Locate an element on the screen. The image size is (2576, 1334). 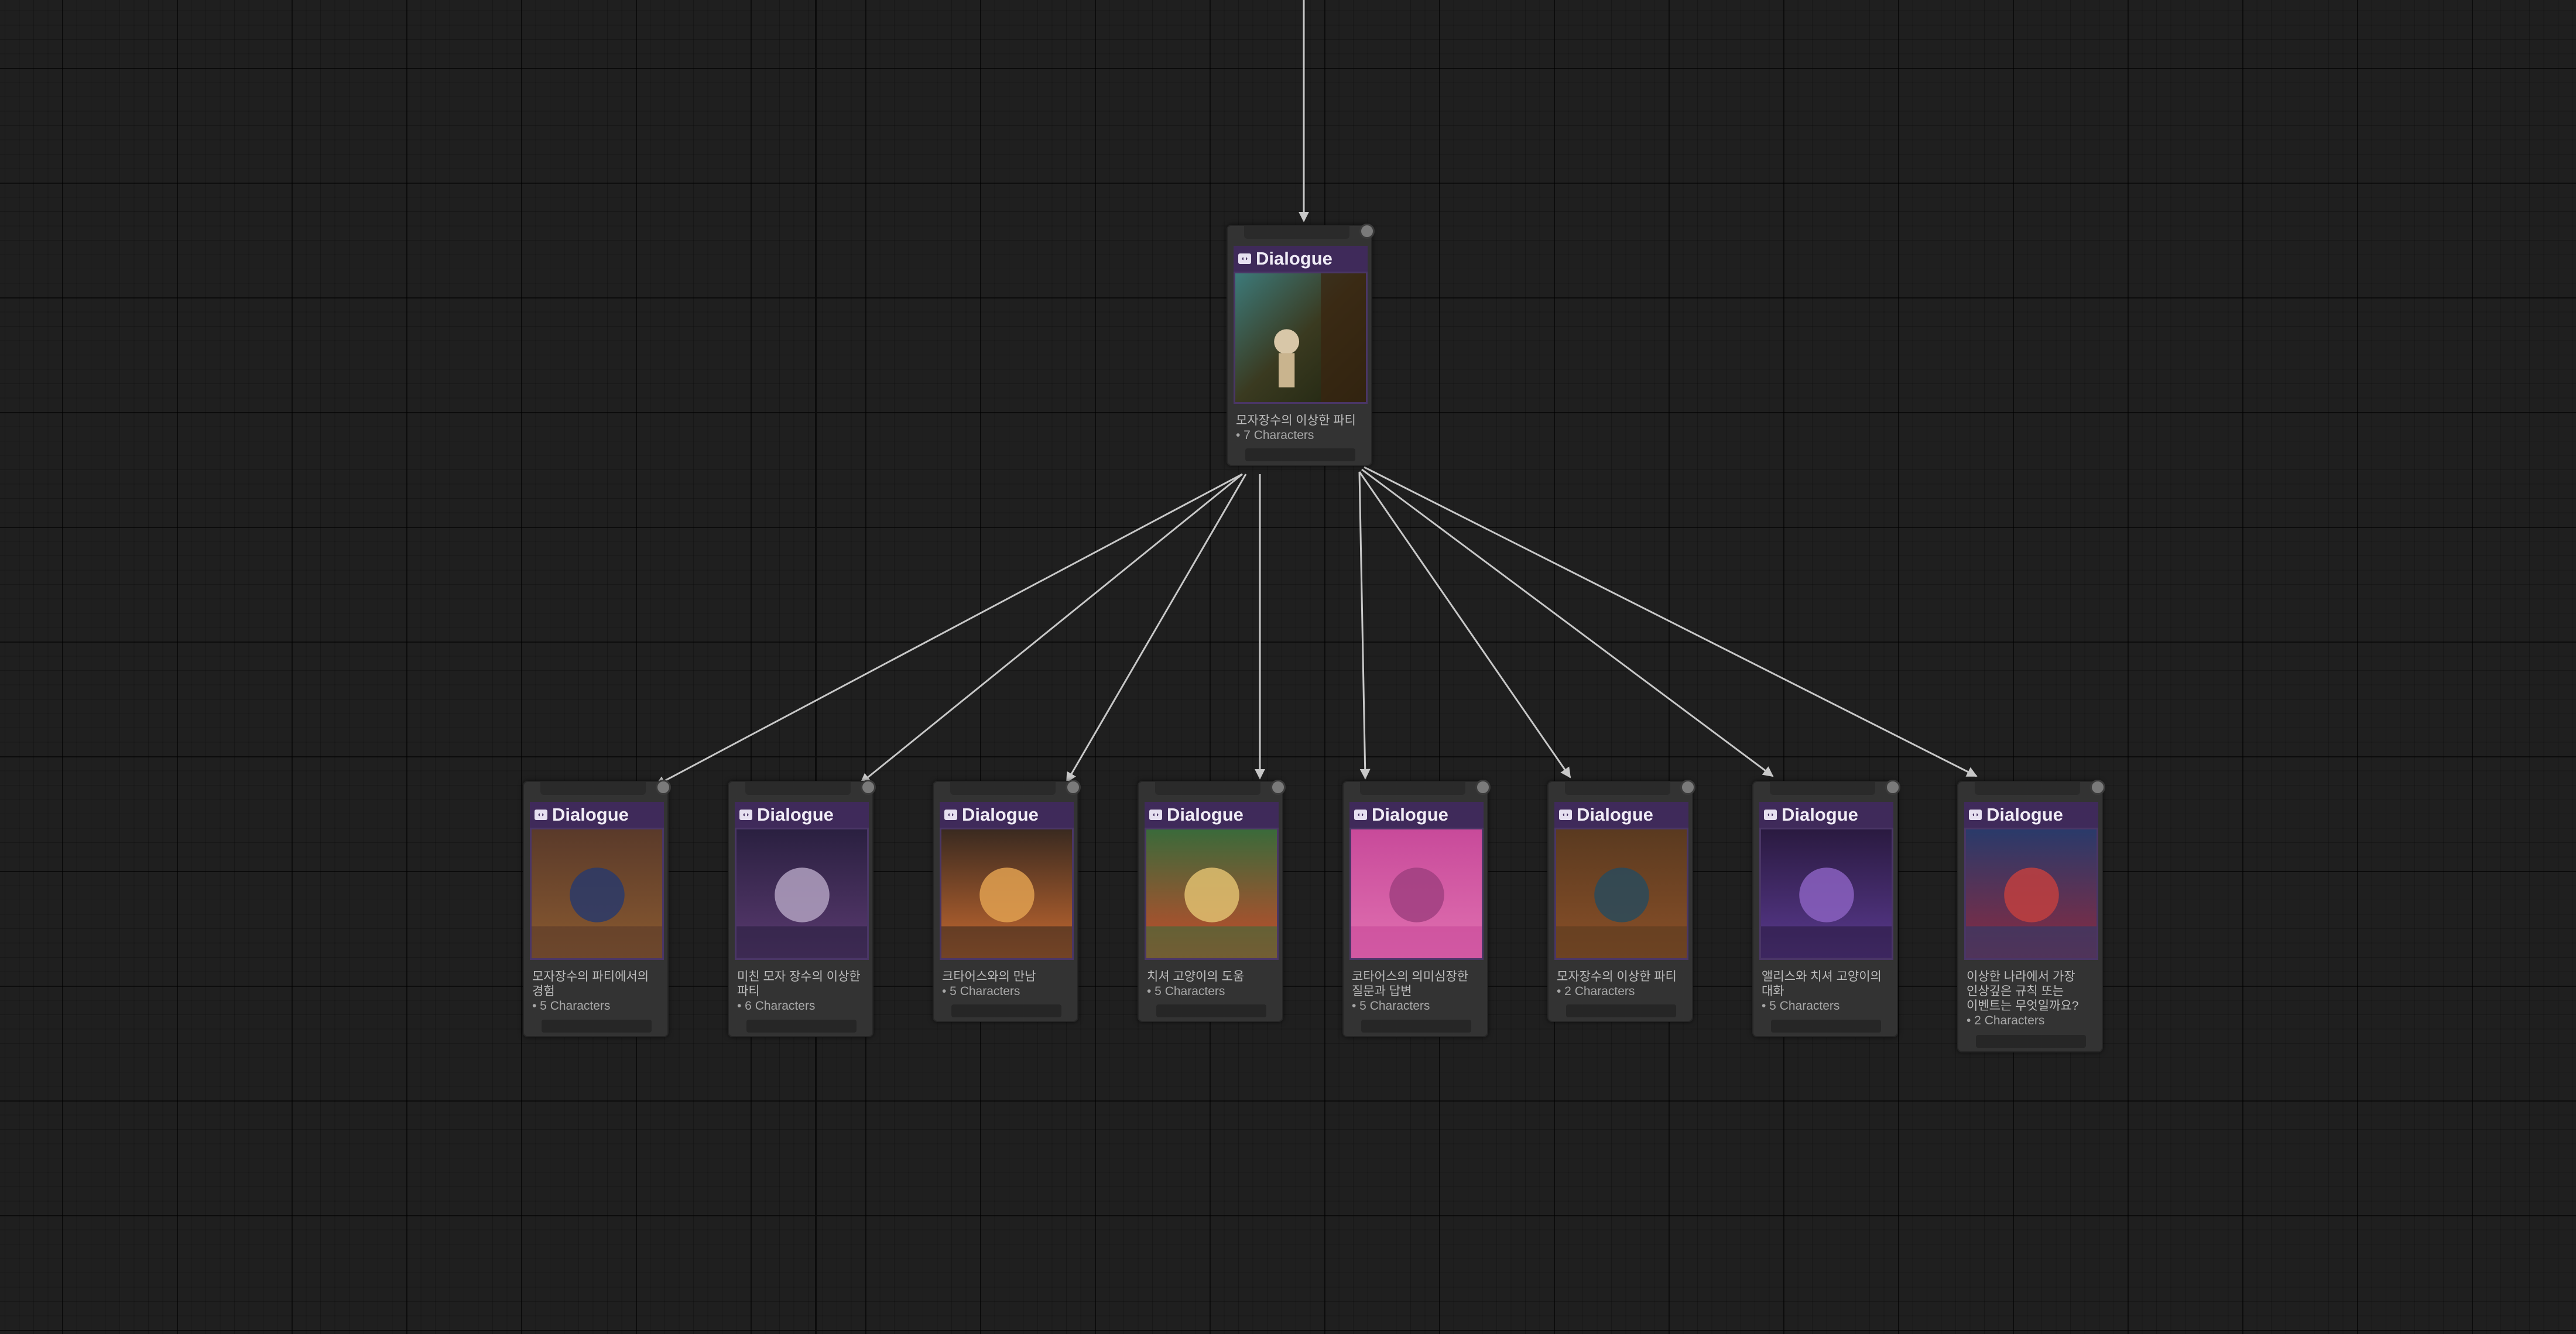
node-desc-line3: 이벤트는 무엇일까요? is located at coordinates (2023, 1006).